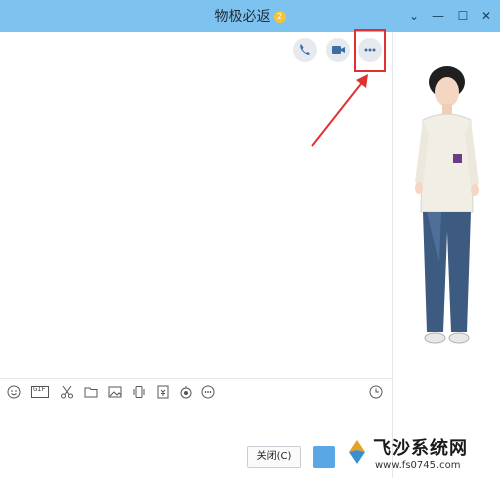 The image size is (500, 478). What do you see at coordinates (370, 50) in the screenshot?
I see `highlight-box` at bounding box center [370, 50].